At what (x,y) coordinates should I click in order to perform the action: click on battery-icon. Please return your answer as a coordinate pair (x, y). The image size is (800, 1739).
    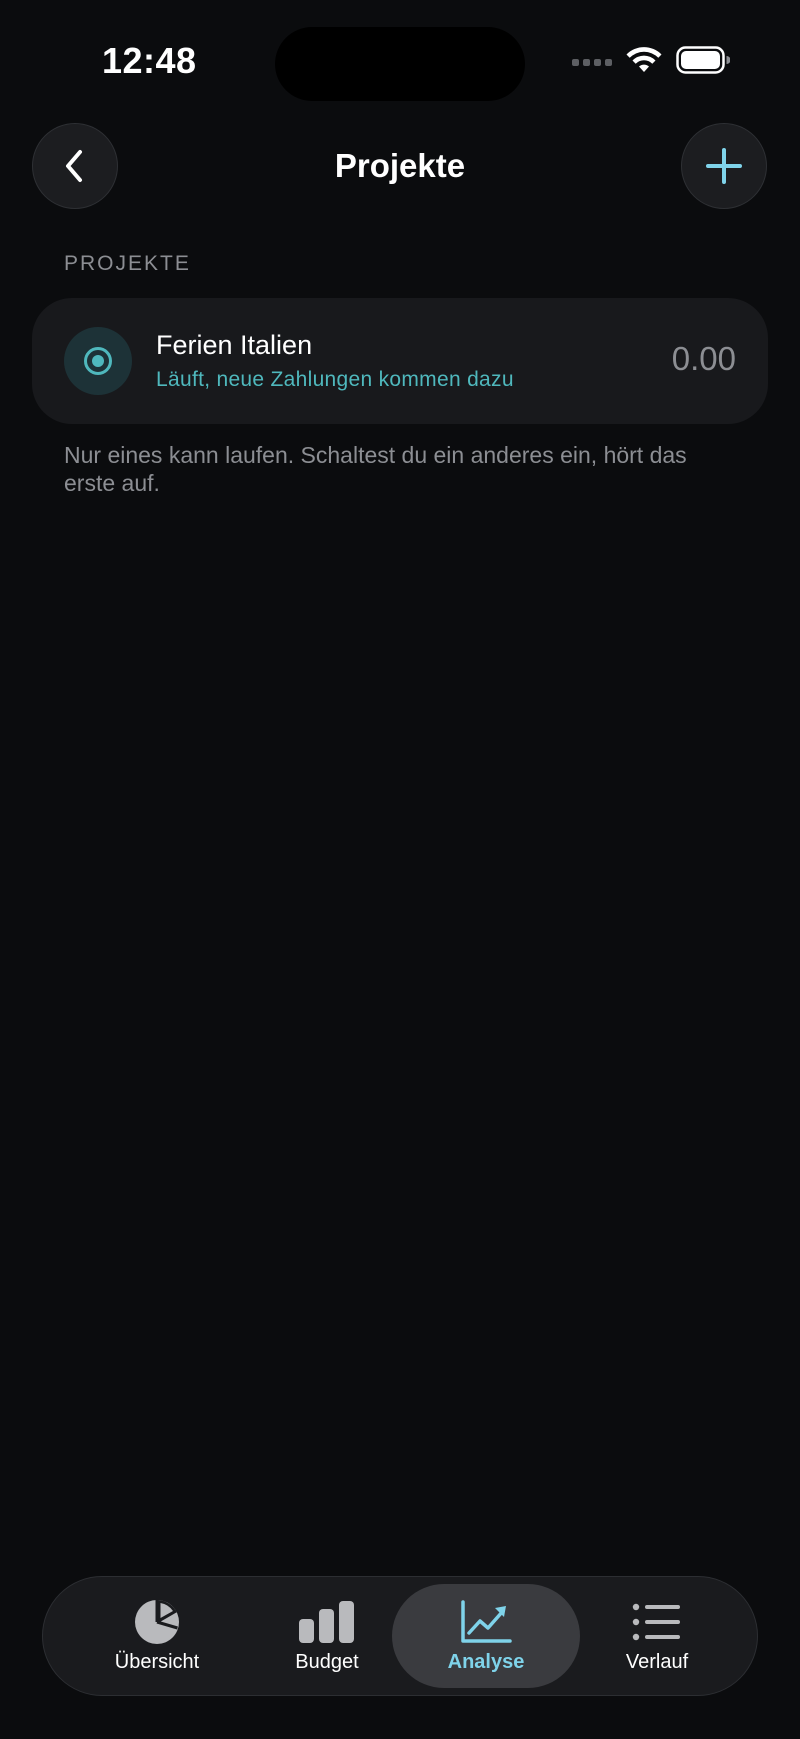
    Looking at the image, I should click on (703, 60).